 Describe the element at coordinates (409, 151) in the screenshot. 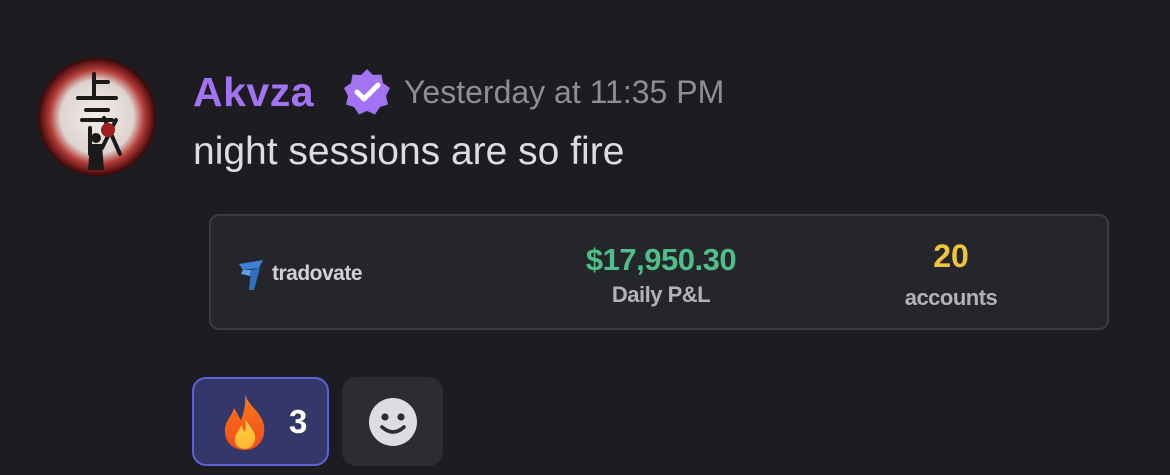

I see `message-content: night sessions are so fire` at that location.